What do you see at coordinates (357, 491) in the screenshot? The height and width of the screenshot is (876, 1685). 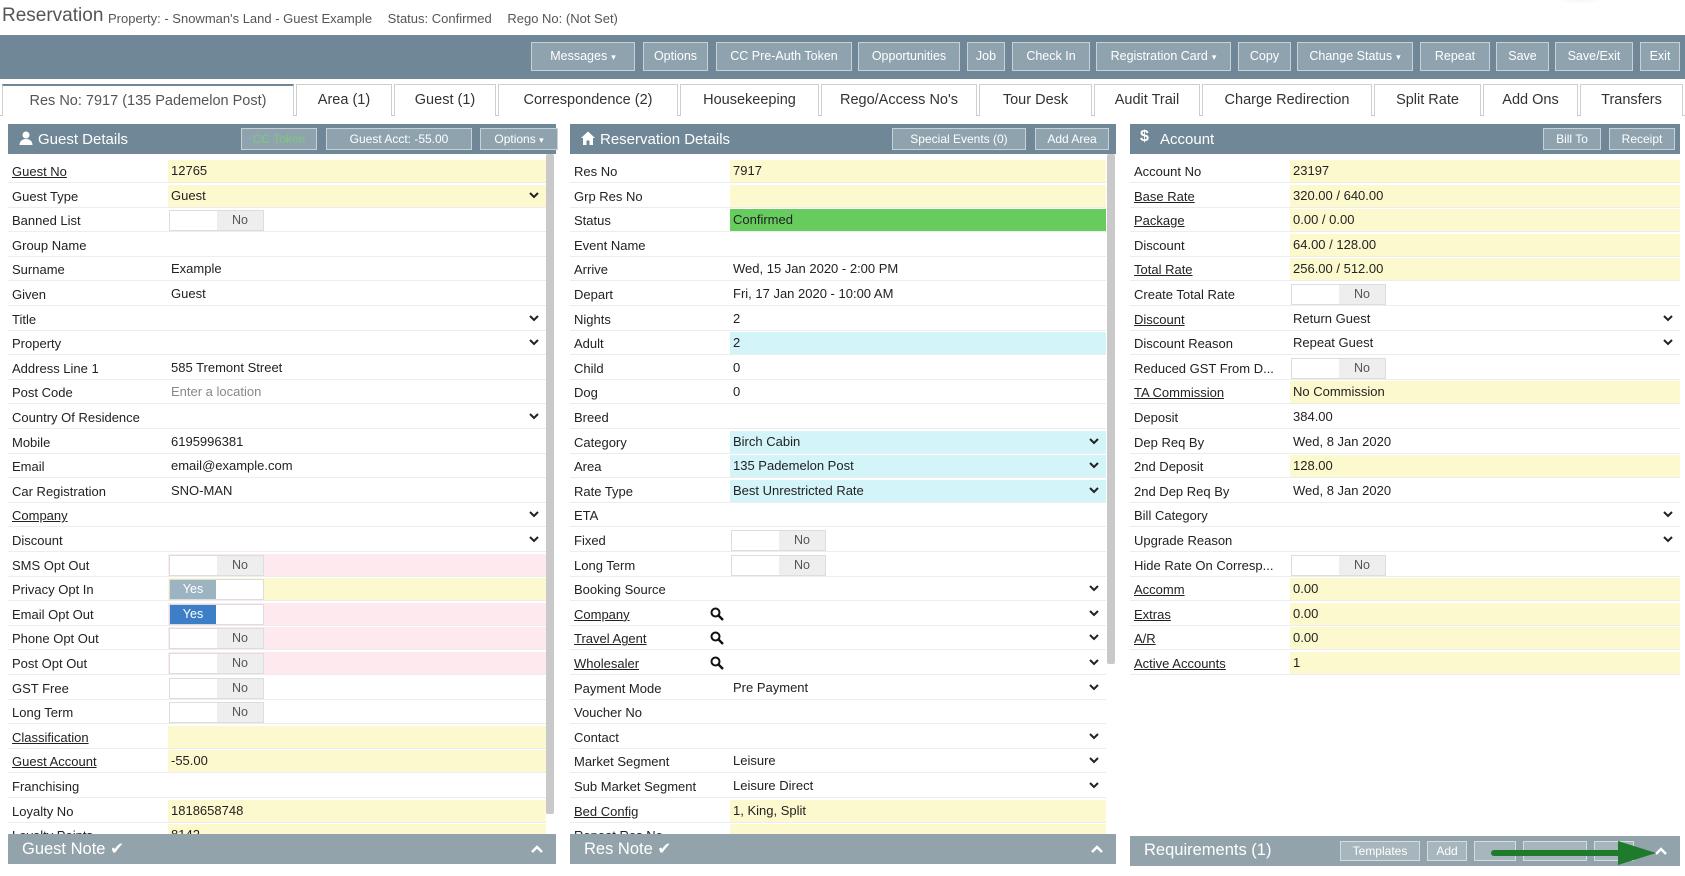 I see `input-field: SNO-MAN` at bounding box center [357, 491].